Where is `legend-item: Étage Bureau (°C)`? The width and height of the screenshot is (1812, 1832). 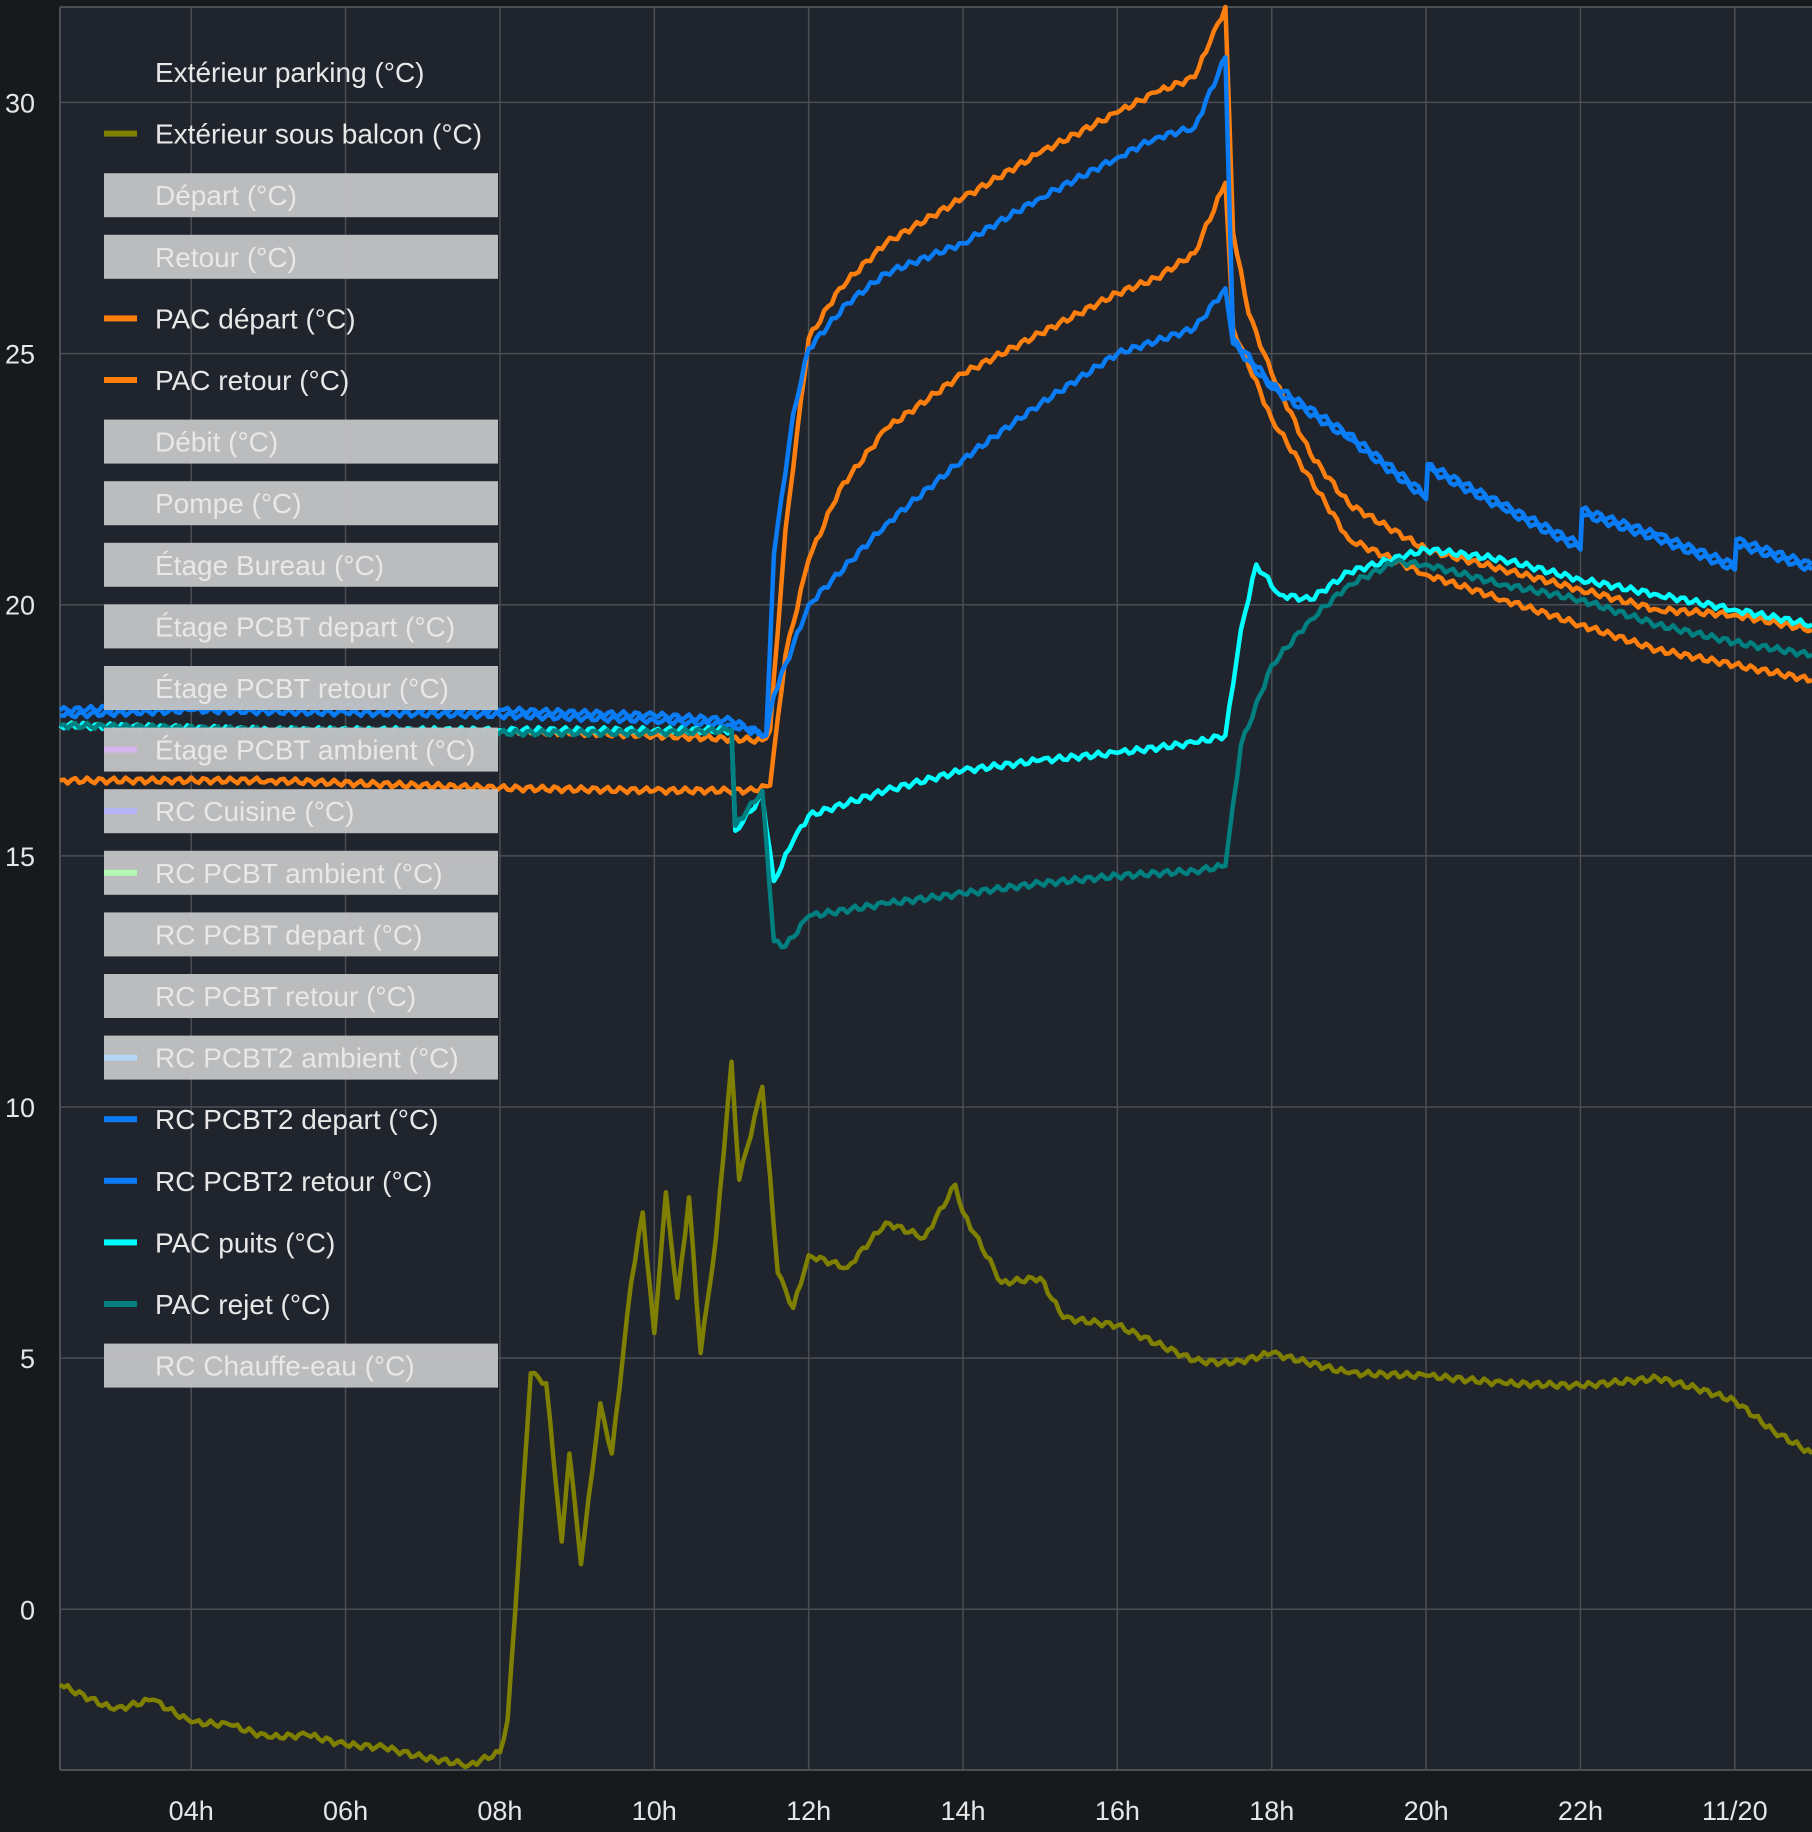 legend-item: Étage Bureau (°C) is located at coordinates (301, 564).